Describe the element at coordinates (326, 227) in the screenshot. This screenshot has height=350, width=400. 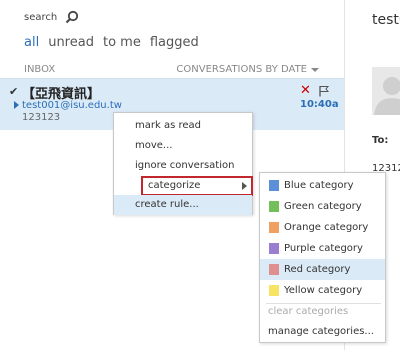
I see `category-label: Orange category` at that location.